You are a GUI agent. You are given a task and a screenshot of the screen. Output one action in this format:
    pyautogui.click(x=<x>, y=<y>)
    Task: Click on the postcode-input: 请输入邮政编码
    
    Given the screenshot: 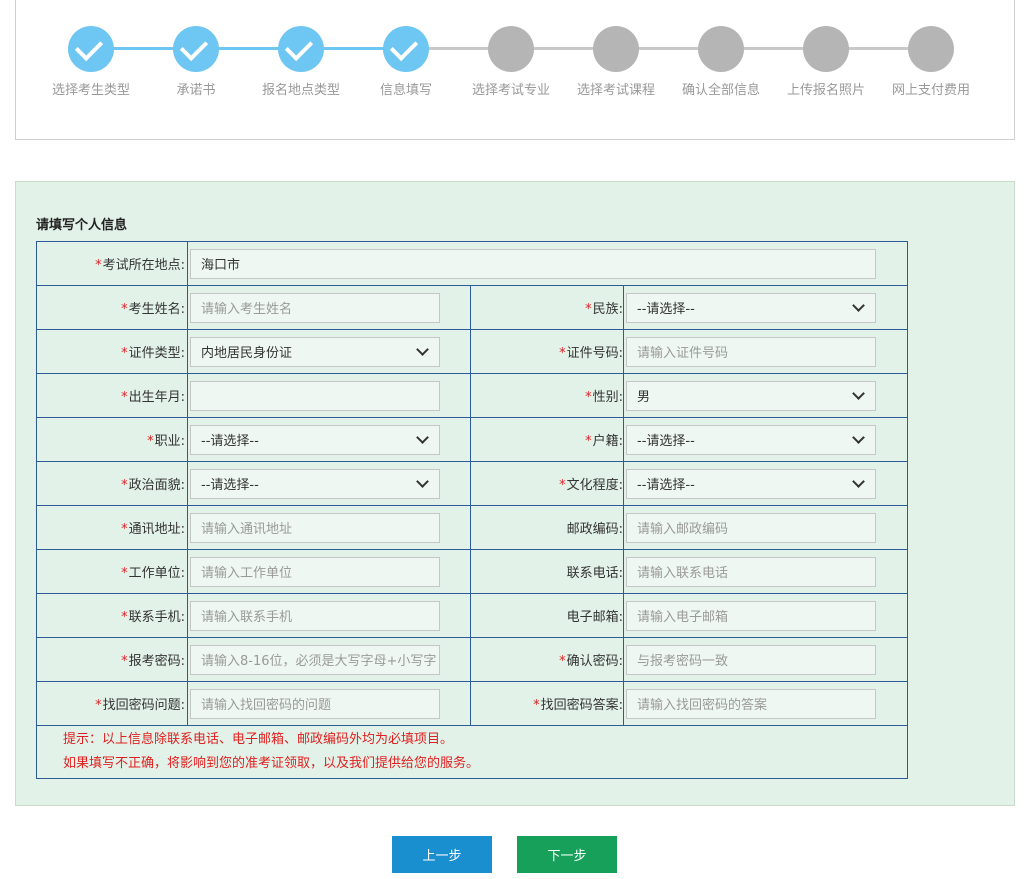 What is the action you would take?
    pyautogui.click(x=751, y=527)
    